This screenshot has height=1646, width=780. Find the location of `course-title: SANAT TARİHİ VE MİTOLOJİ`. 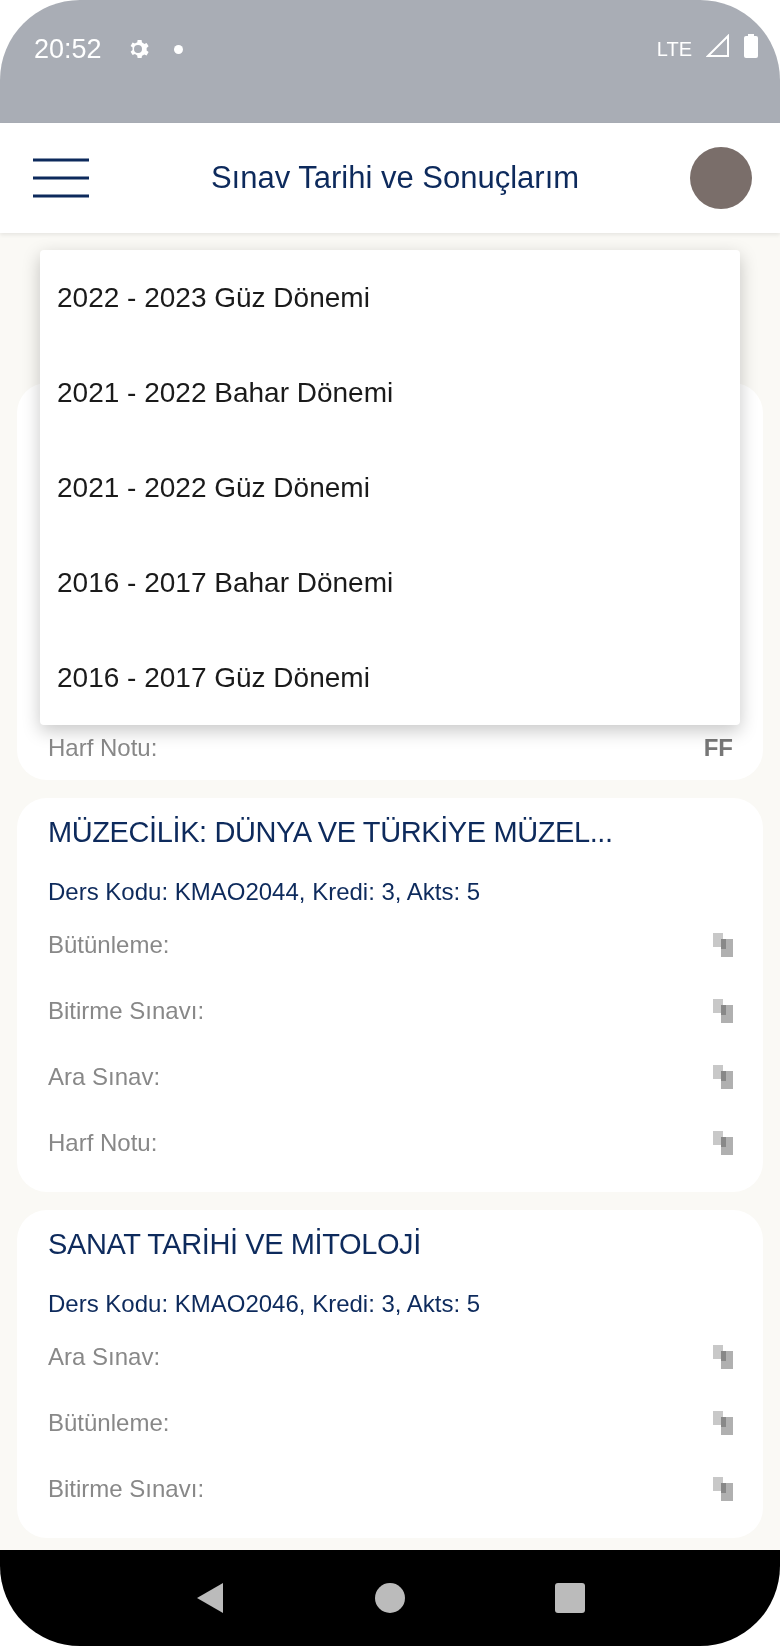

course-title: SANAT TARİHİ VE MİTOLOJİ is located at coordinates (235, 1244).